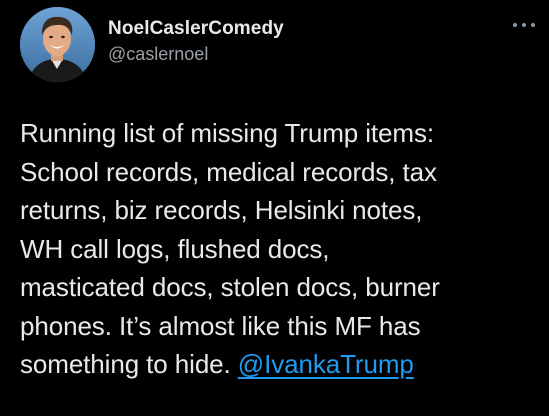 This screenshot has width=549, height=416. I want to click on mention-link: @IvankaTrump, so click(326, 364).